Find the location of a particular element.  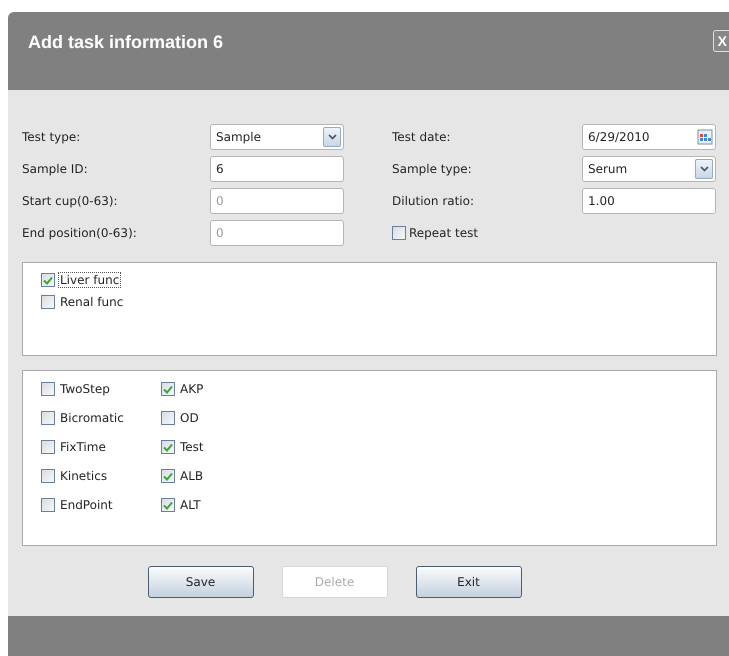

item-label: FixTime is located at coordinates (83, 447).